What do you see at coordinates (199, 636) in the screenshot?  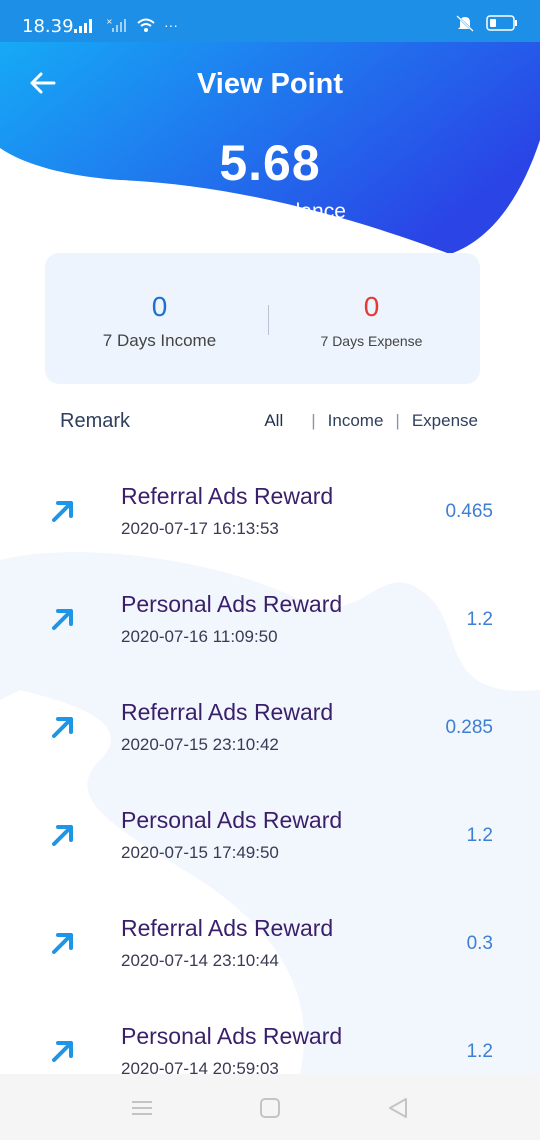 I see `transaction-date: 2020-07-16 11:09:50` at bounding box center [199, 636].